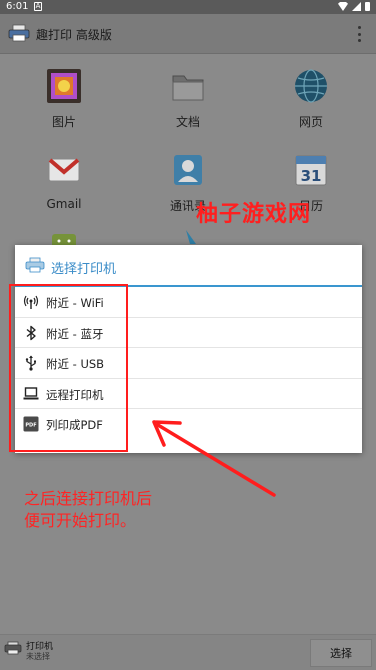  I want to click on grid-item-label: 文档, so click(187, 122).